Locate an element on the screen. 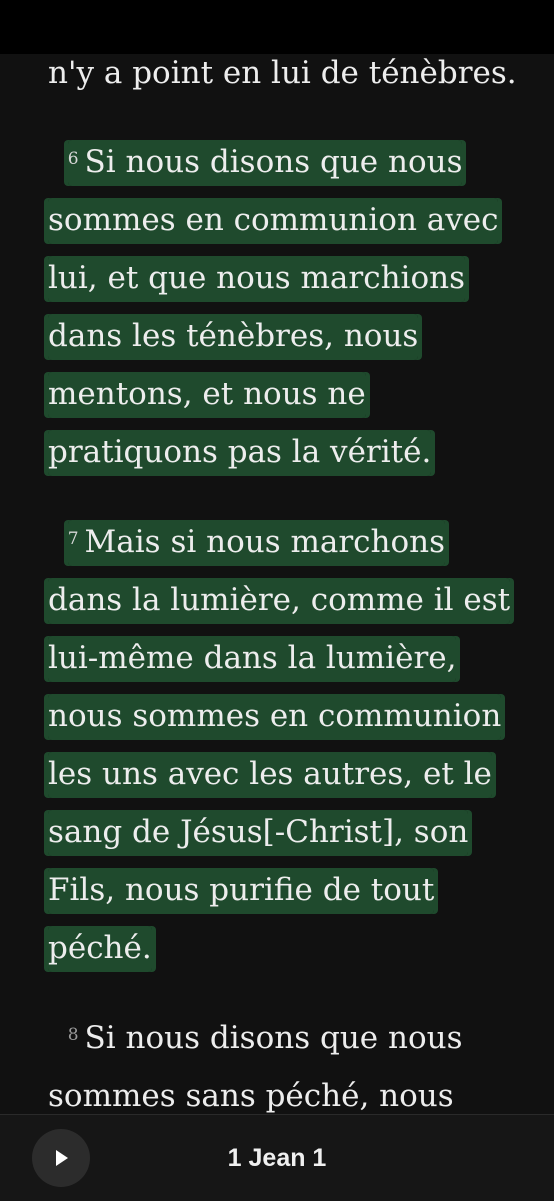 The width and height of the screenshot is (554, 1201). status-bar is located at coordinates (277, 27).